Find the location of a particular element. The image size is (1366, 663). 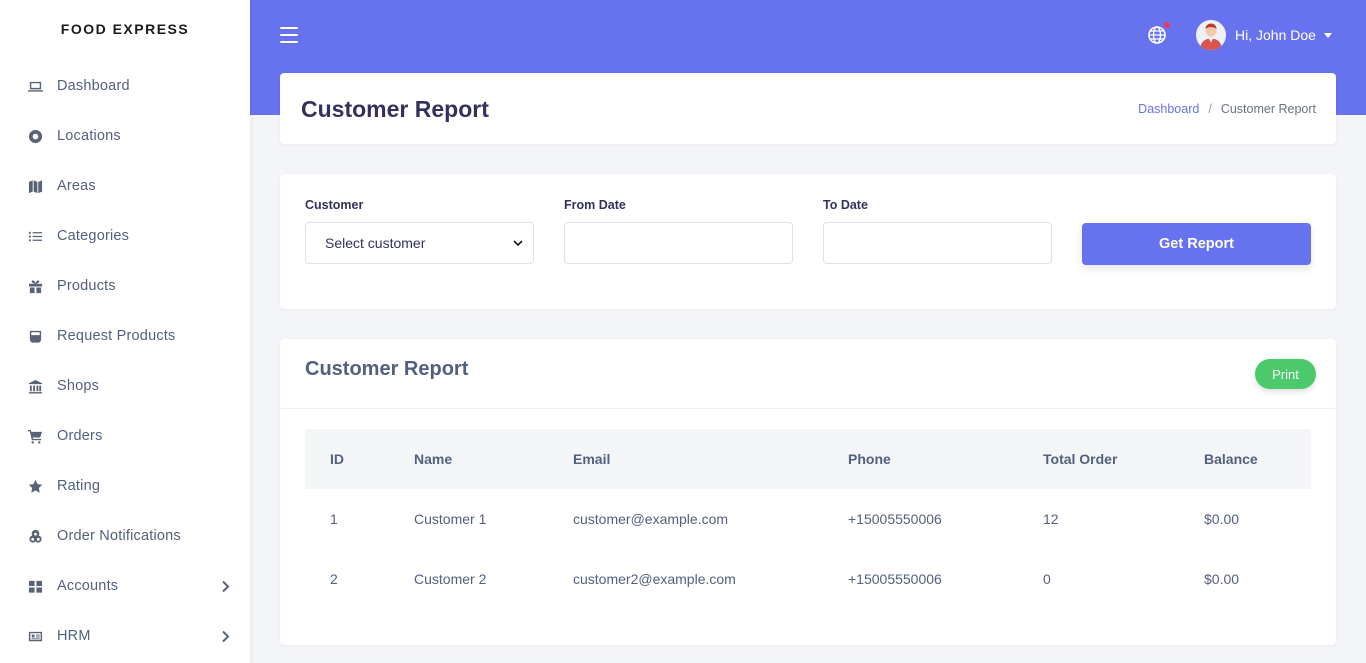

gift-icon is located at coordinates (35, 286).